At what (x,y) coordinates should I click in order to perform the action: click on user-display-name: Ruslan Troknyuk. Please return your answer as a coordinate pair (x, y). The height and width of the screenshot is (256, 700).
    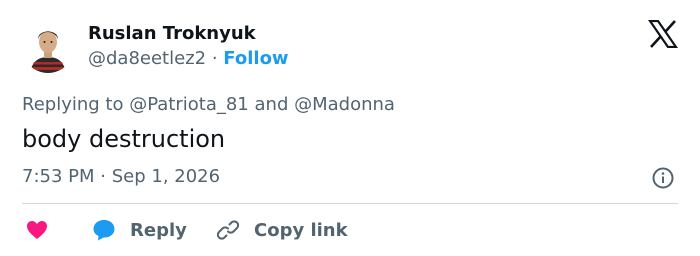
    Looking at the image, I should click on (172, 34).